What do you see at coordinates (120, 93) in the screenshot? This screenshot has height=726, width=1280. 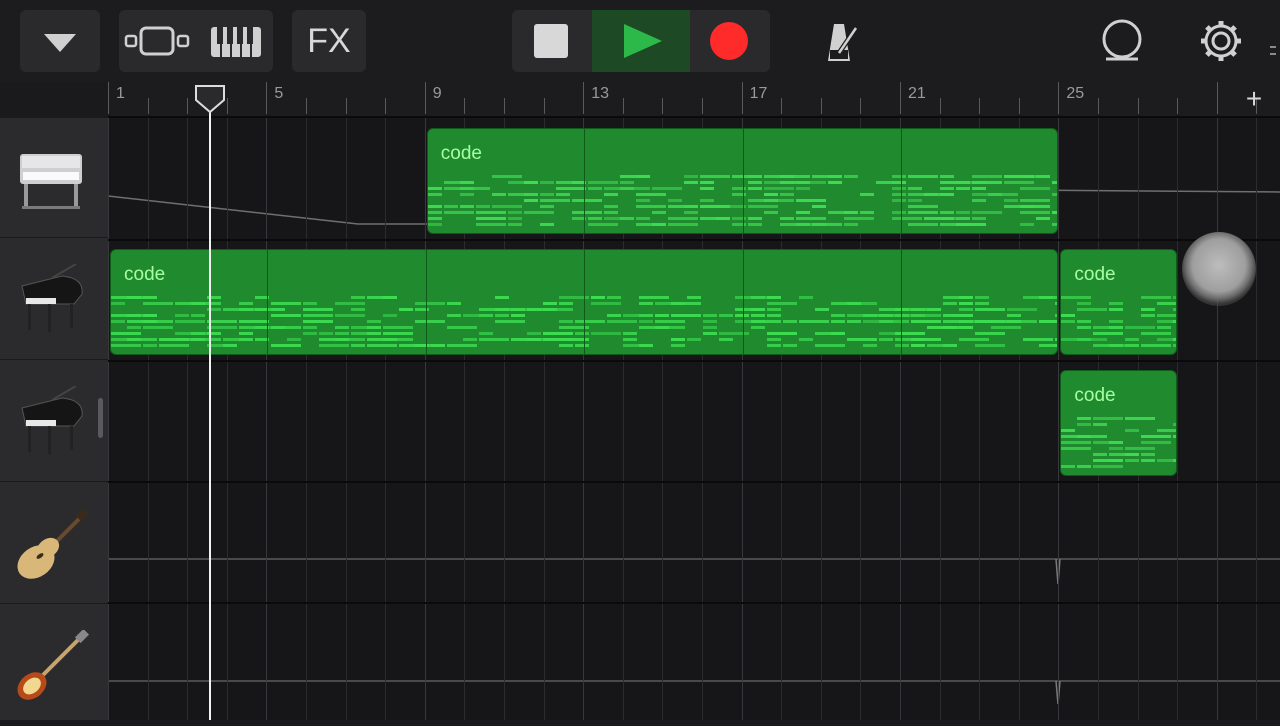 I see `ruler-bar-label: 1` at bounding box center [120, 93].